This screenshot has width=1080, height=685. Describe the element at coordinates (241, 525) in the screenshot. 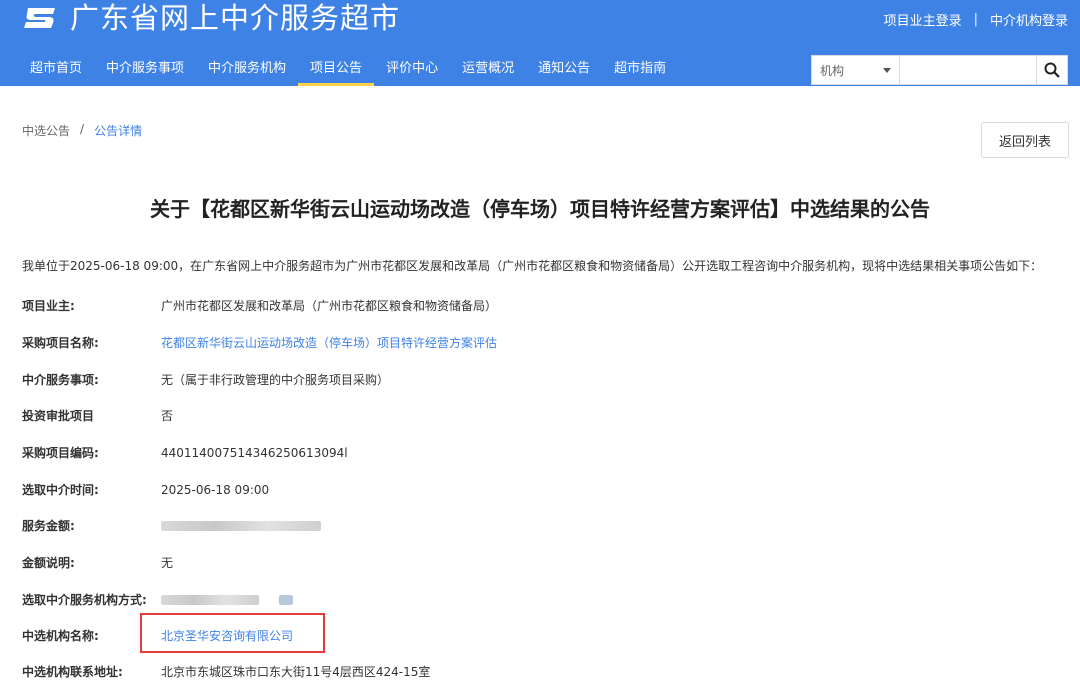

I see `redacted-amount` at that location.